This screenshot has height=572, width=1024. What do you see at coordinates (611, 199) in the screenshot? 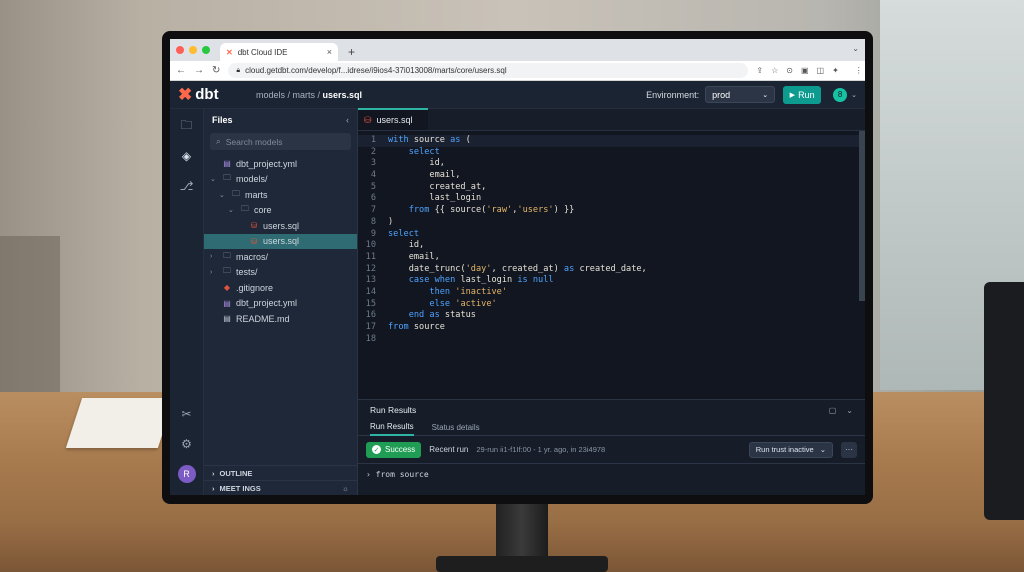
I see `code-line: 6 last_login` at bounding box center [611, 199].